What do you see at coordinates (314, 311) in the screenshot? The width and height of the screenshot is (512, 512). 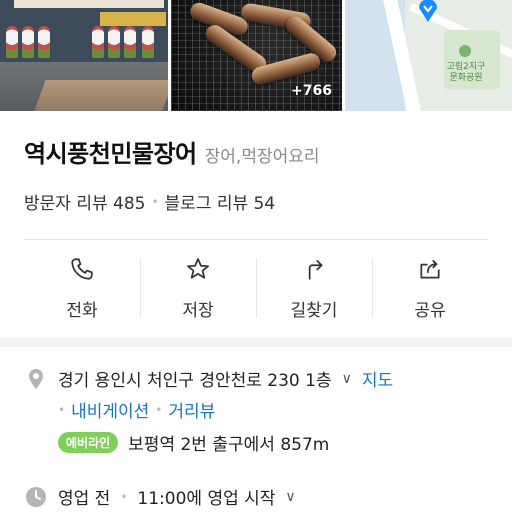 I see `directions-label: 길찾기` at bounding box center [314, 311].